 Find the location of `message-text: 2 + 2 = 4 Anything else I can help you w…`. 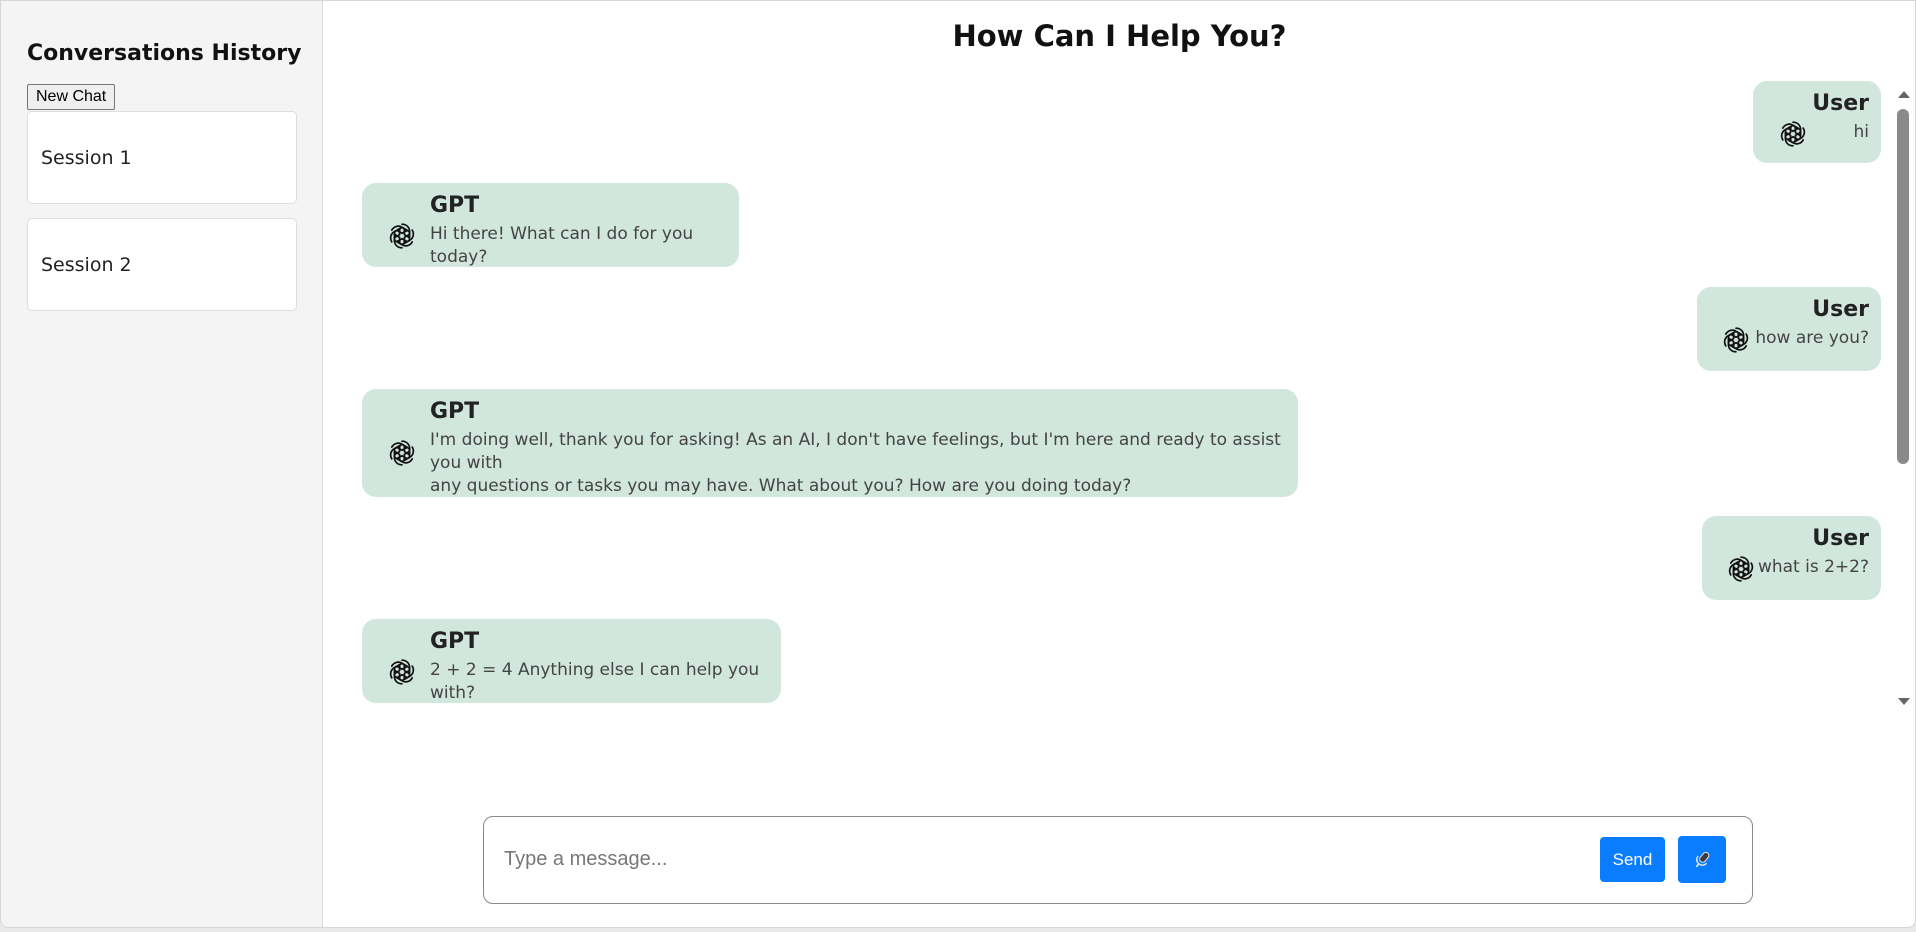

message-text: 2 + 2 = 4 Anything else I can help you w… is located at coordinates (595, 681).